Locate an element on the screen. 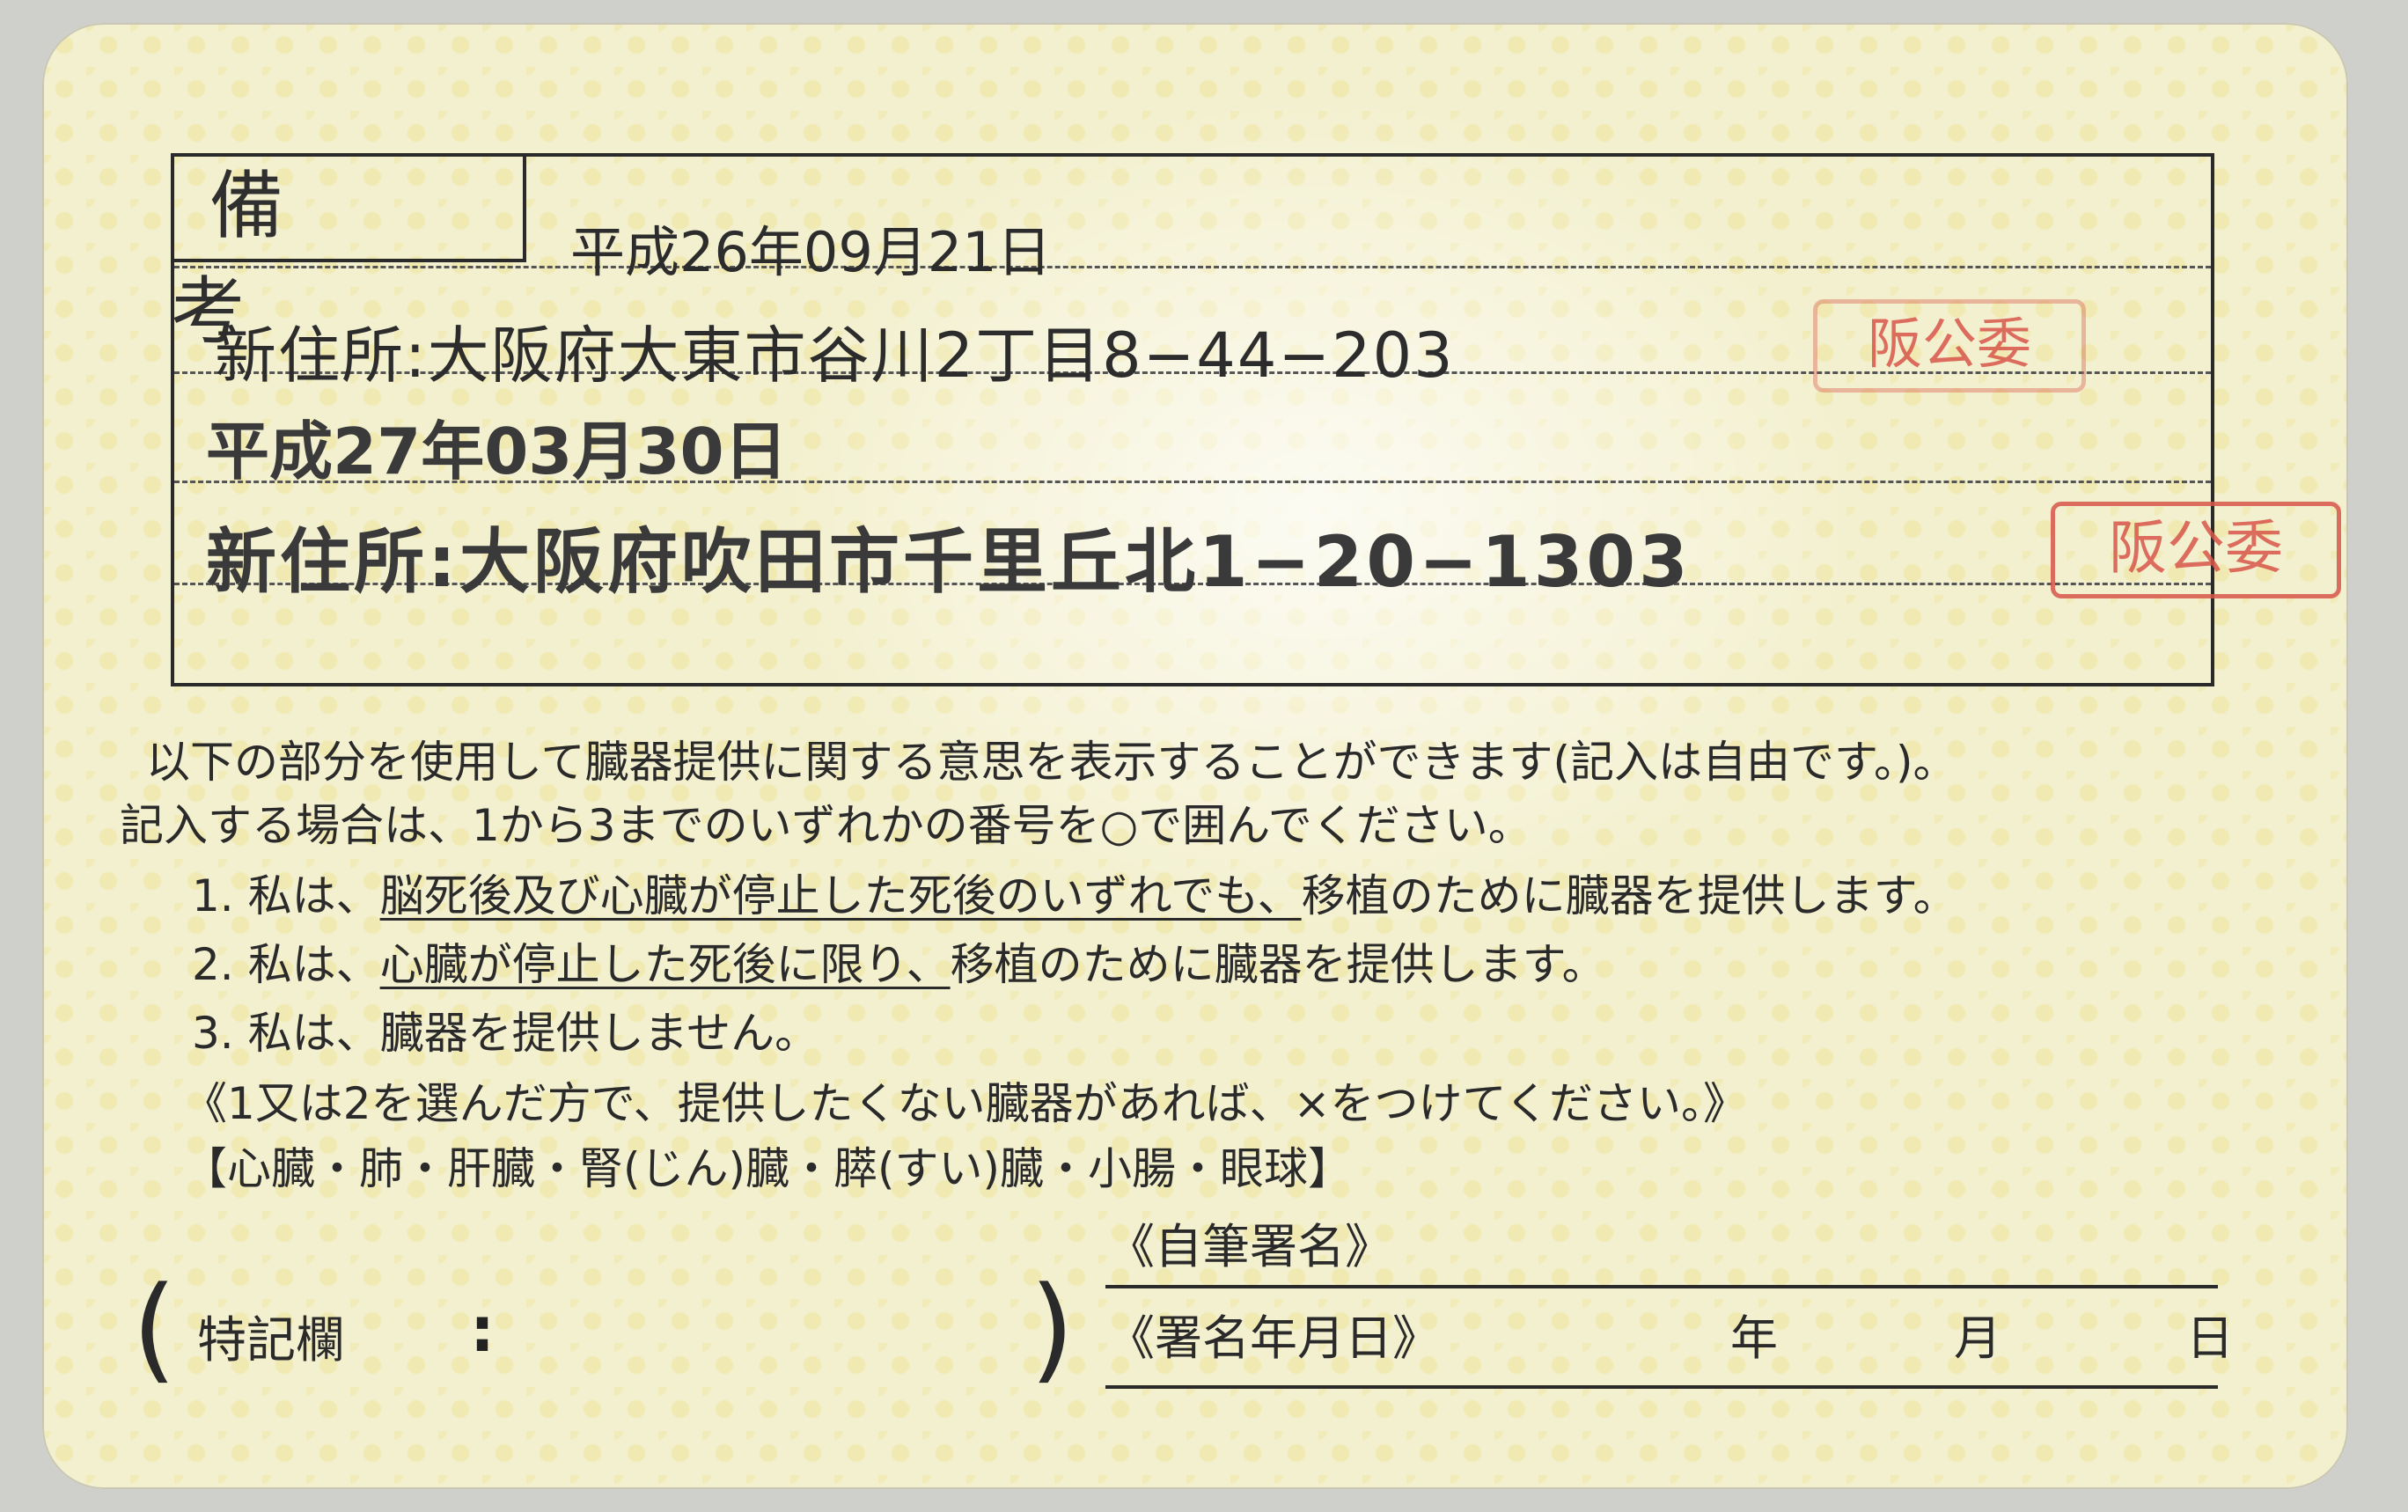 Image resolution: width=2408 pixels, height=1512 pixels. entry-date-2: 平成27年03月30日 is located at coordinates (497, 452).